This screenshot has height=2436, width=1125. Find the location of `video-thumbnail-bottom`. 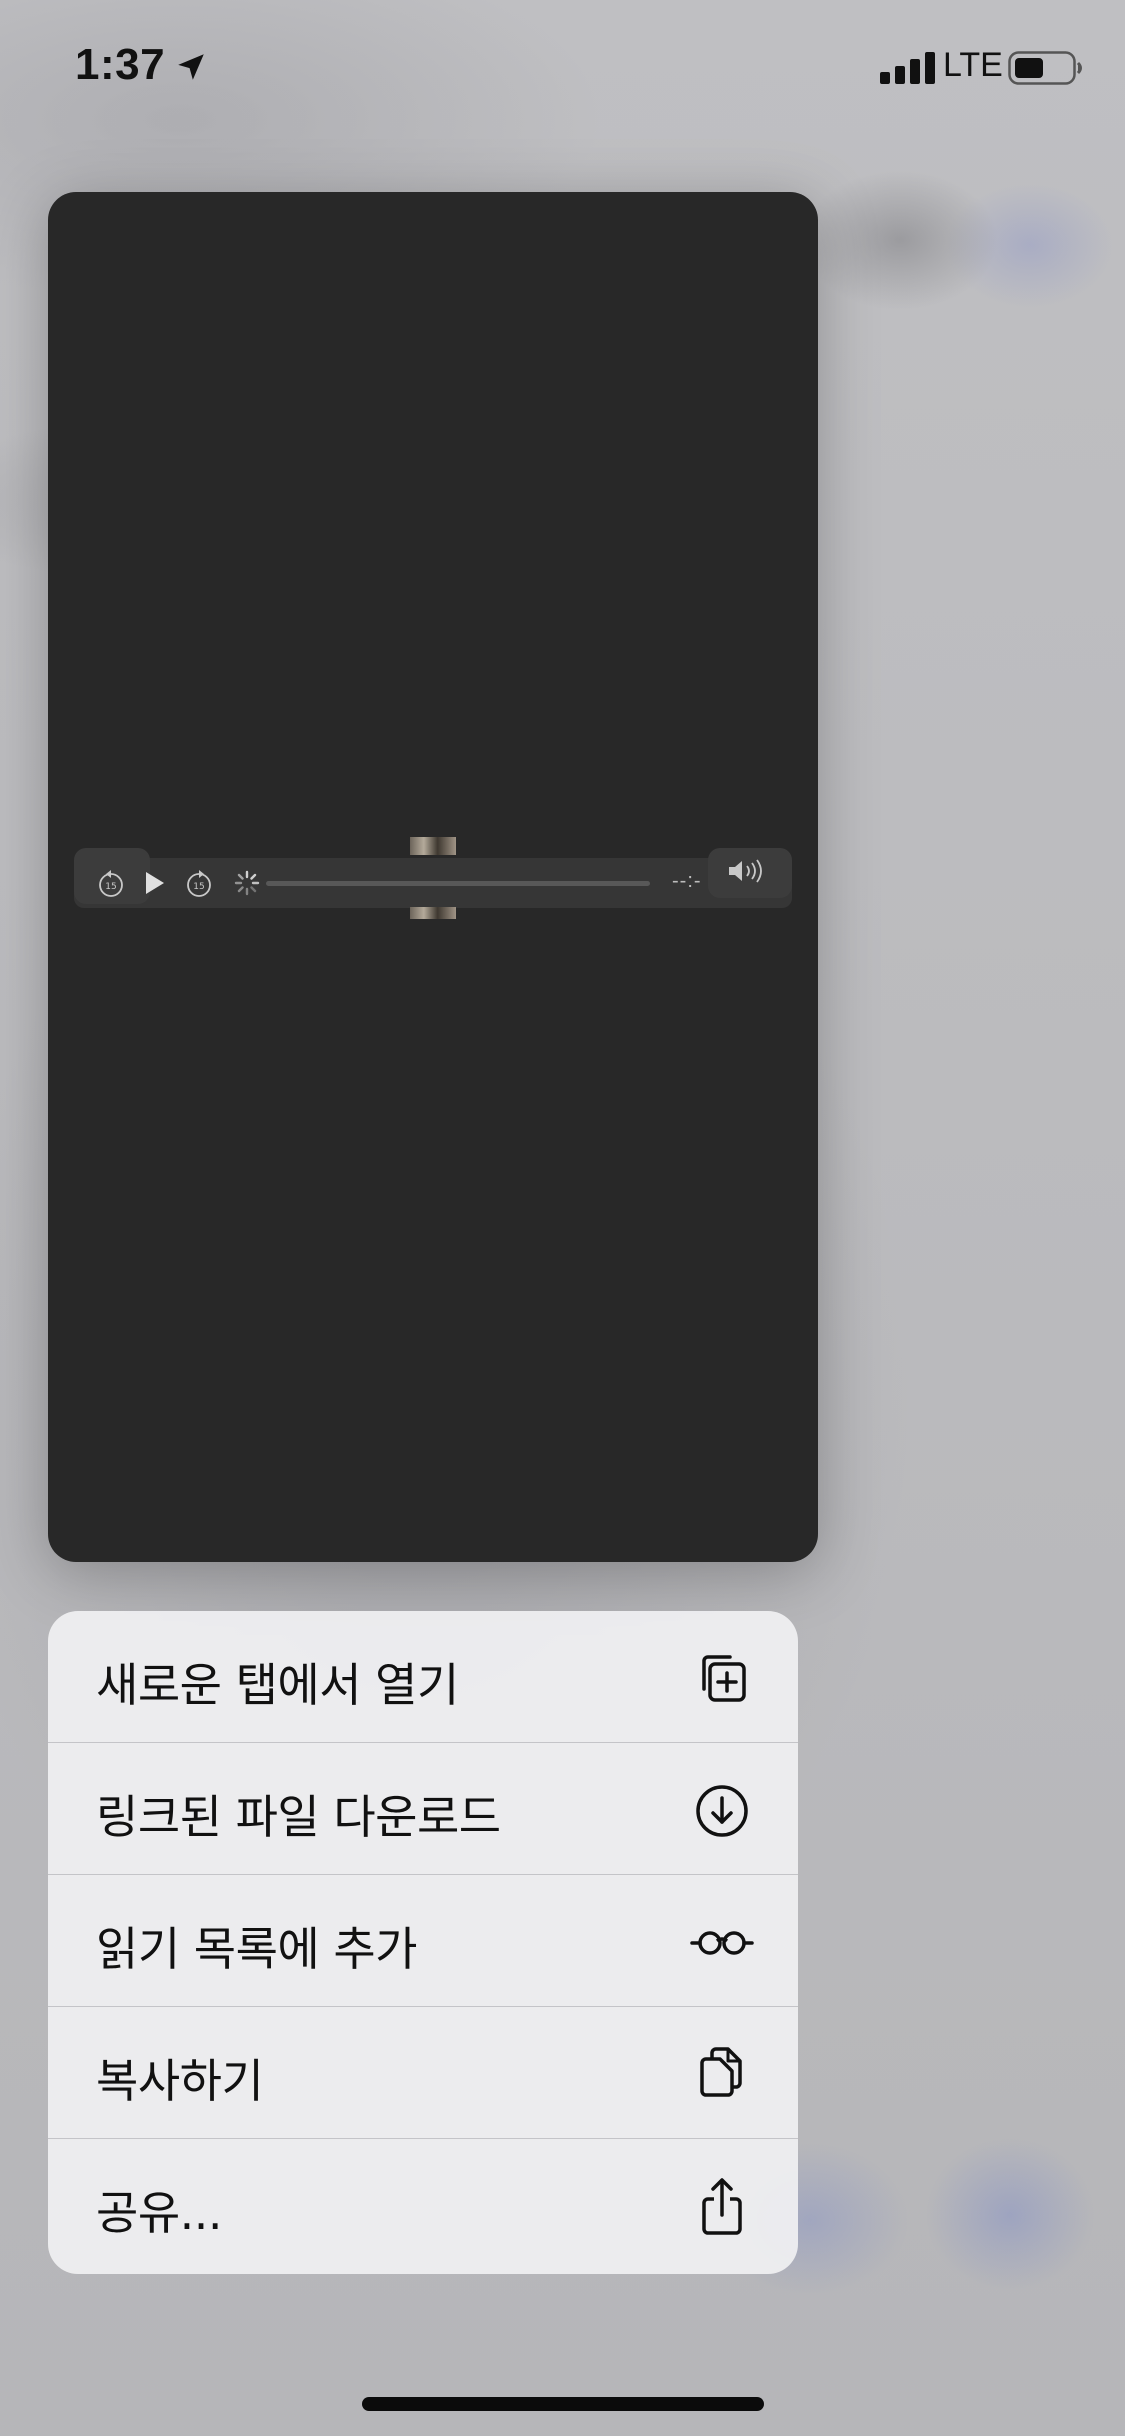

video-thumbnail-bottom is located at coordinates (433, 913).